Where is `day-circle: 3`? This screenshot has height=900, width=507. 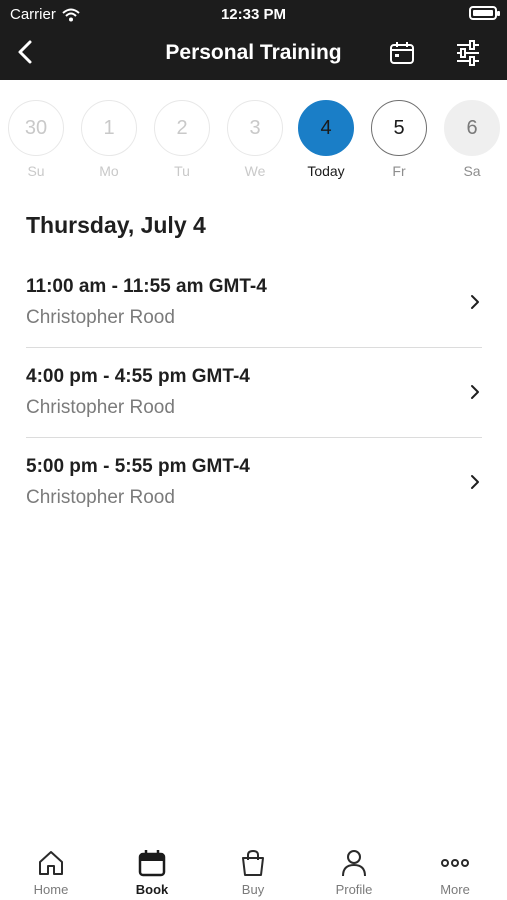 day-circle: 3 is located at coordinates (255, 128).